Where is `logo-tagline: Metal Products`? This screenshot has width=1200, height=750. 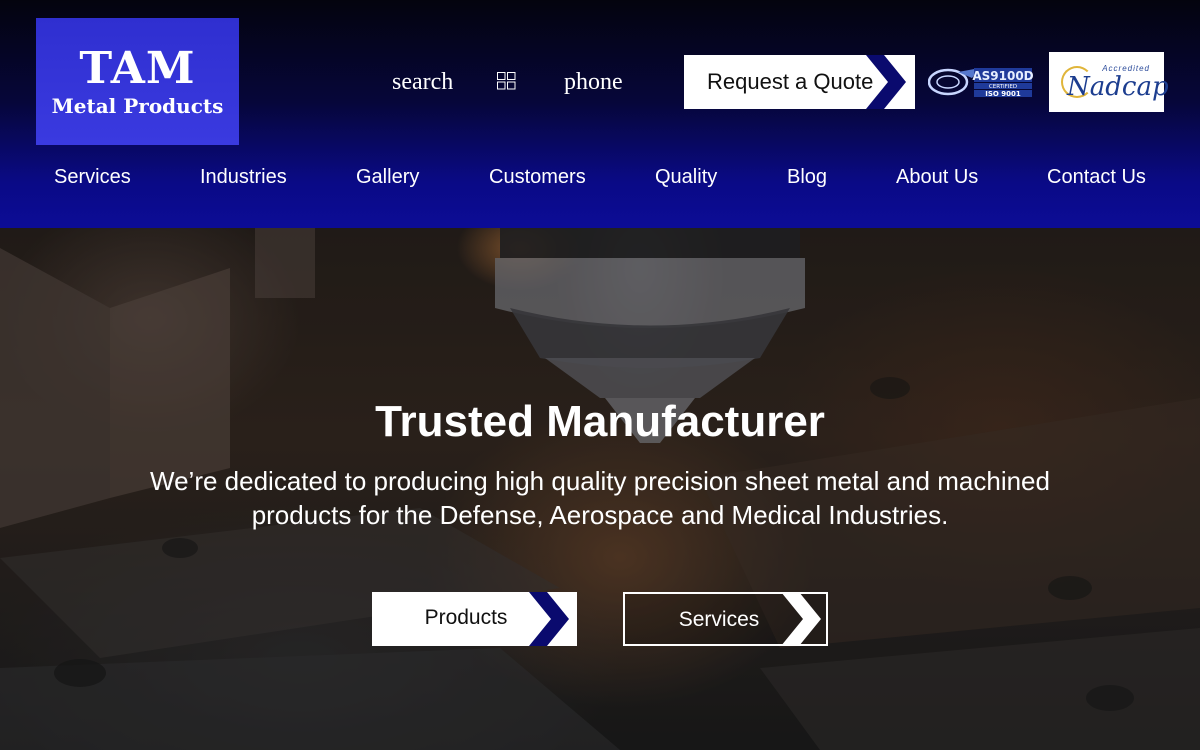
logo-tagline: Metal Products is located at coordinates (137, 106).